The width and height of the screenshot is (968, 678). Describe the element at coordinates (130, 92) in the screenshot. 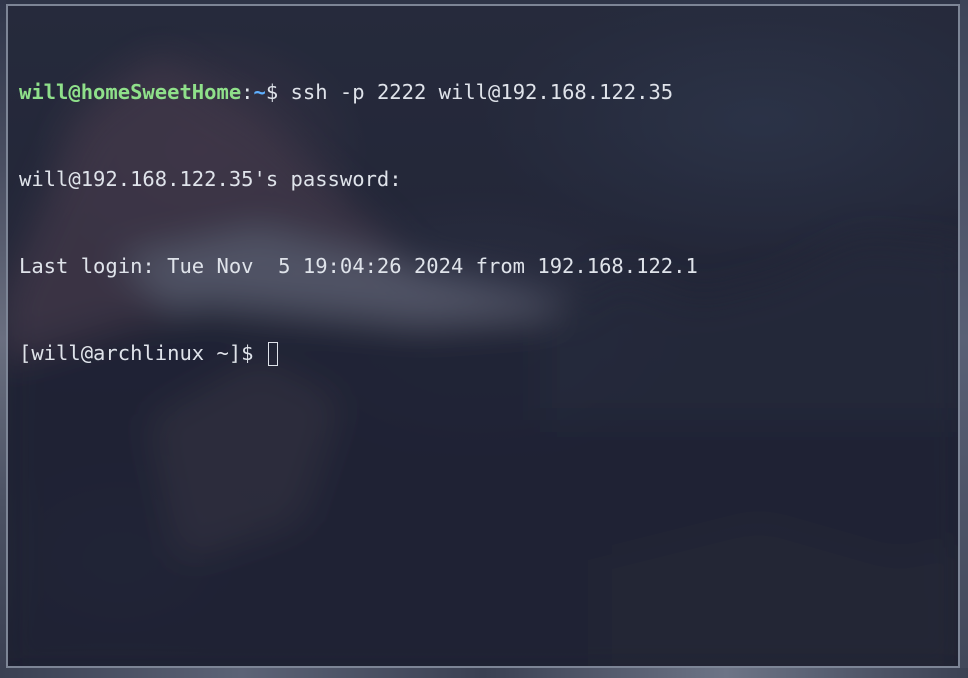

I see `prompt-user-host: will@homeSweetHome` at that location.